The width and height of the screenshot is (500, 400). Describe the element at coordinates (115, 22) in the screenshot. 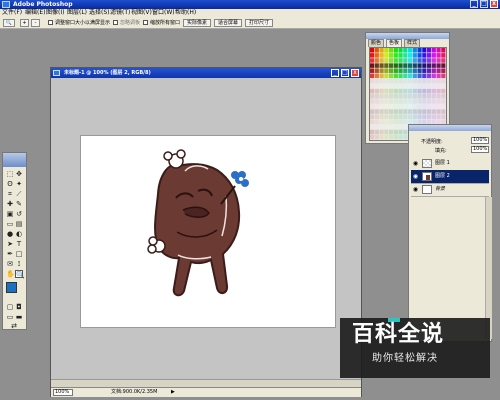

I see `ignore-palettes-checkbox` at that location.